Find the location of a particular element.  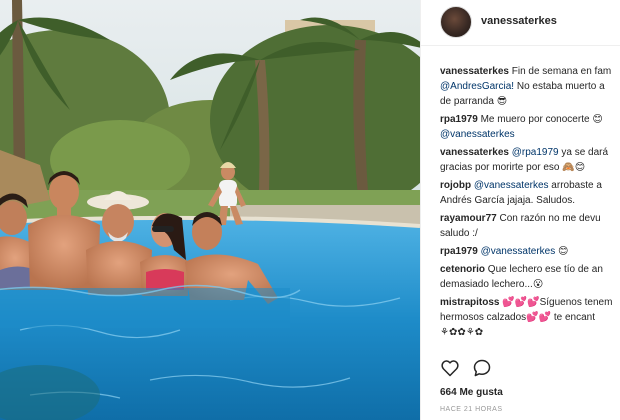

comment-username: rayamour77 is located at coordinates (468, 218).